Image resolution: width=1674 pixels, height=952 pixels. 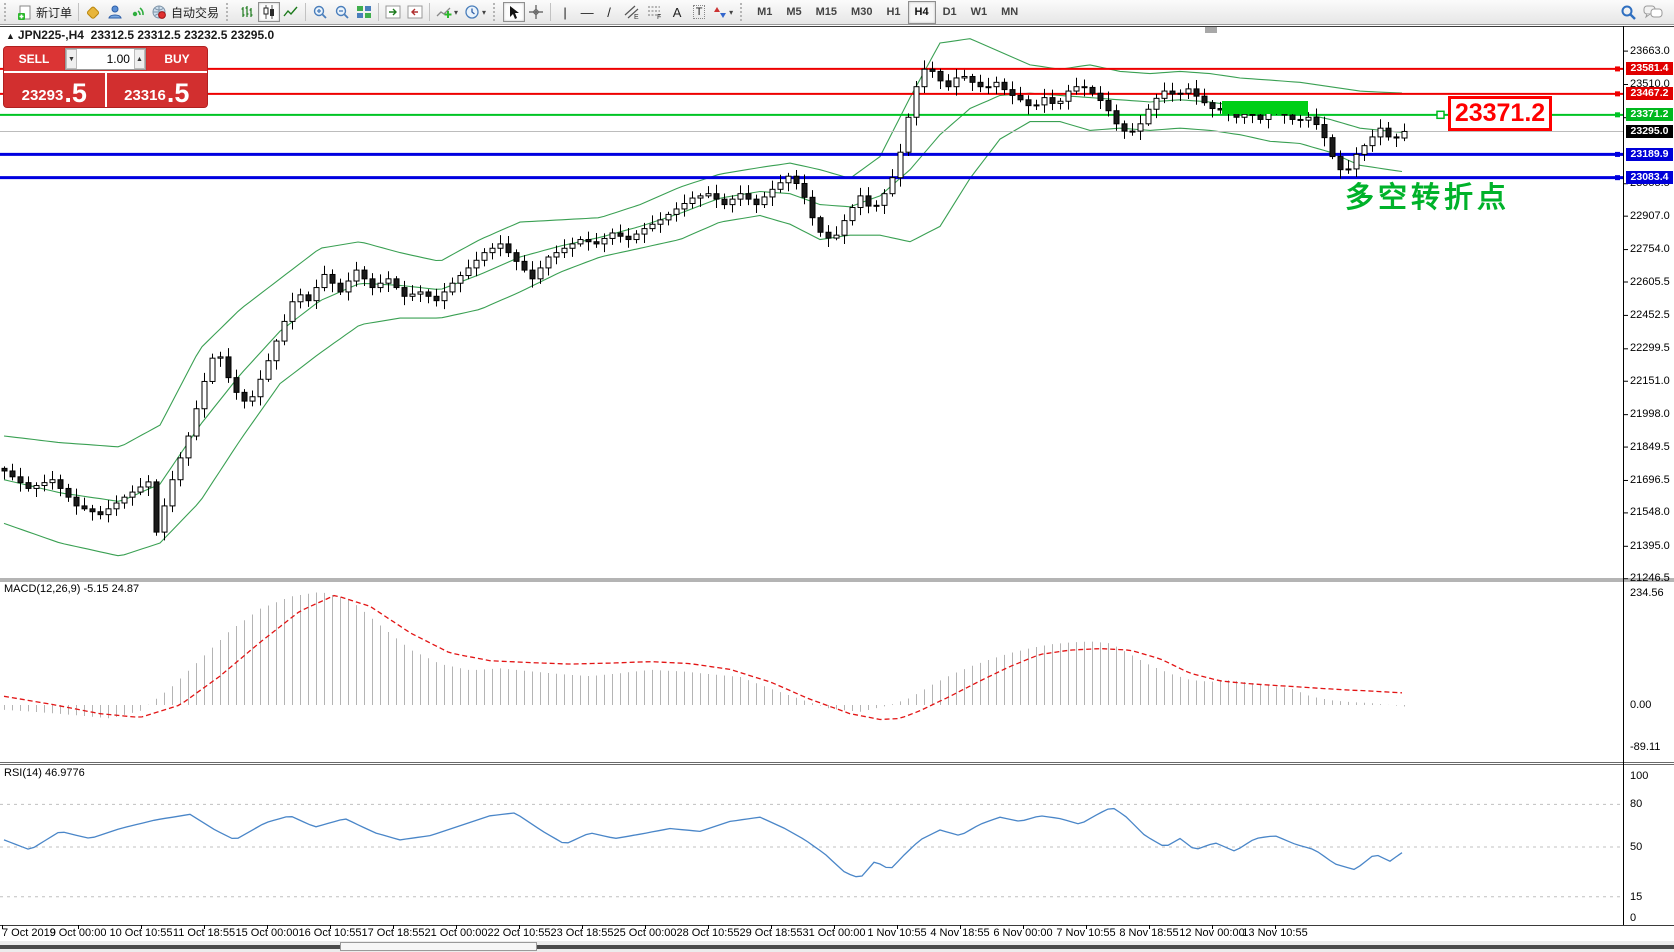 What do you see at coordinates (78, 933) in the screenshot?
I see `time-tick-label: 9 Oct 00:00` at bounding box center [78, 933].